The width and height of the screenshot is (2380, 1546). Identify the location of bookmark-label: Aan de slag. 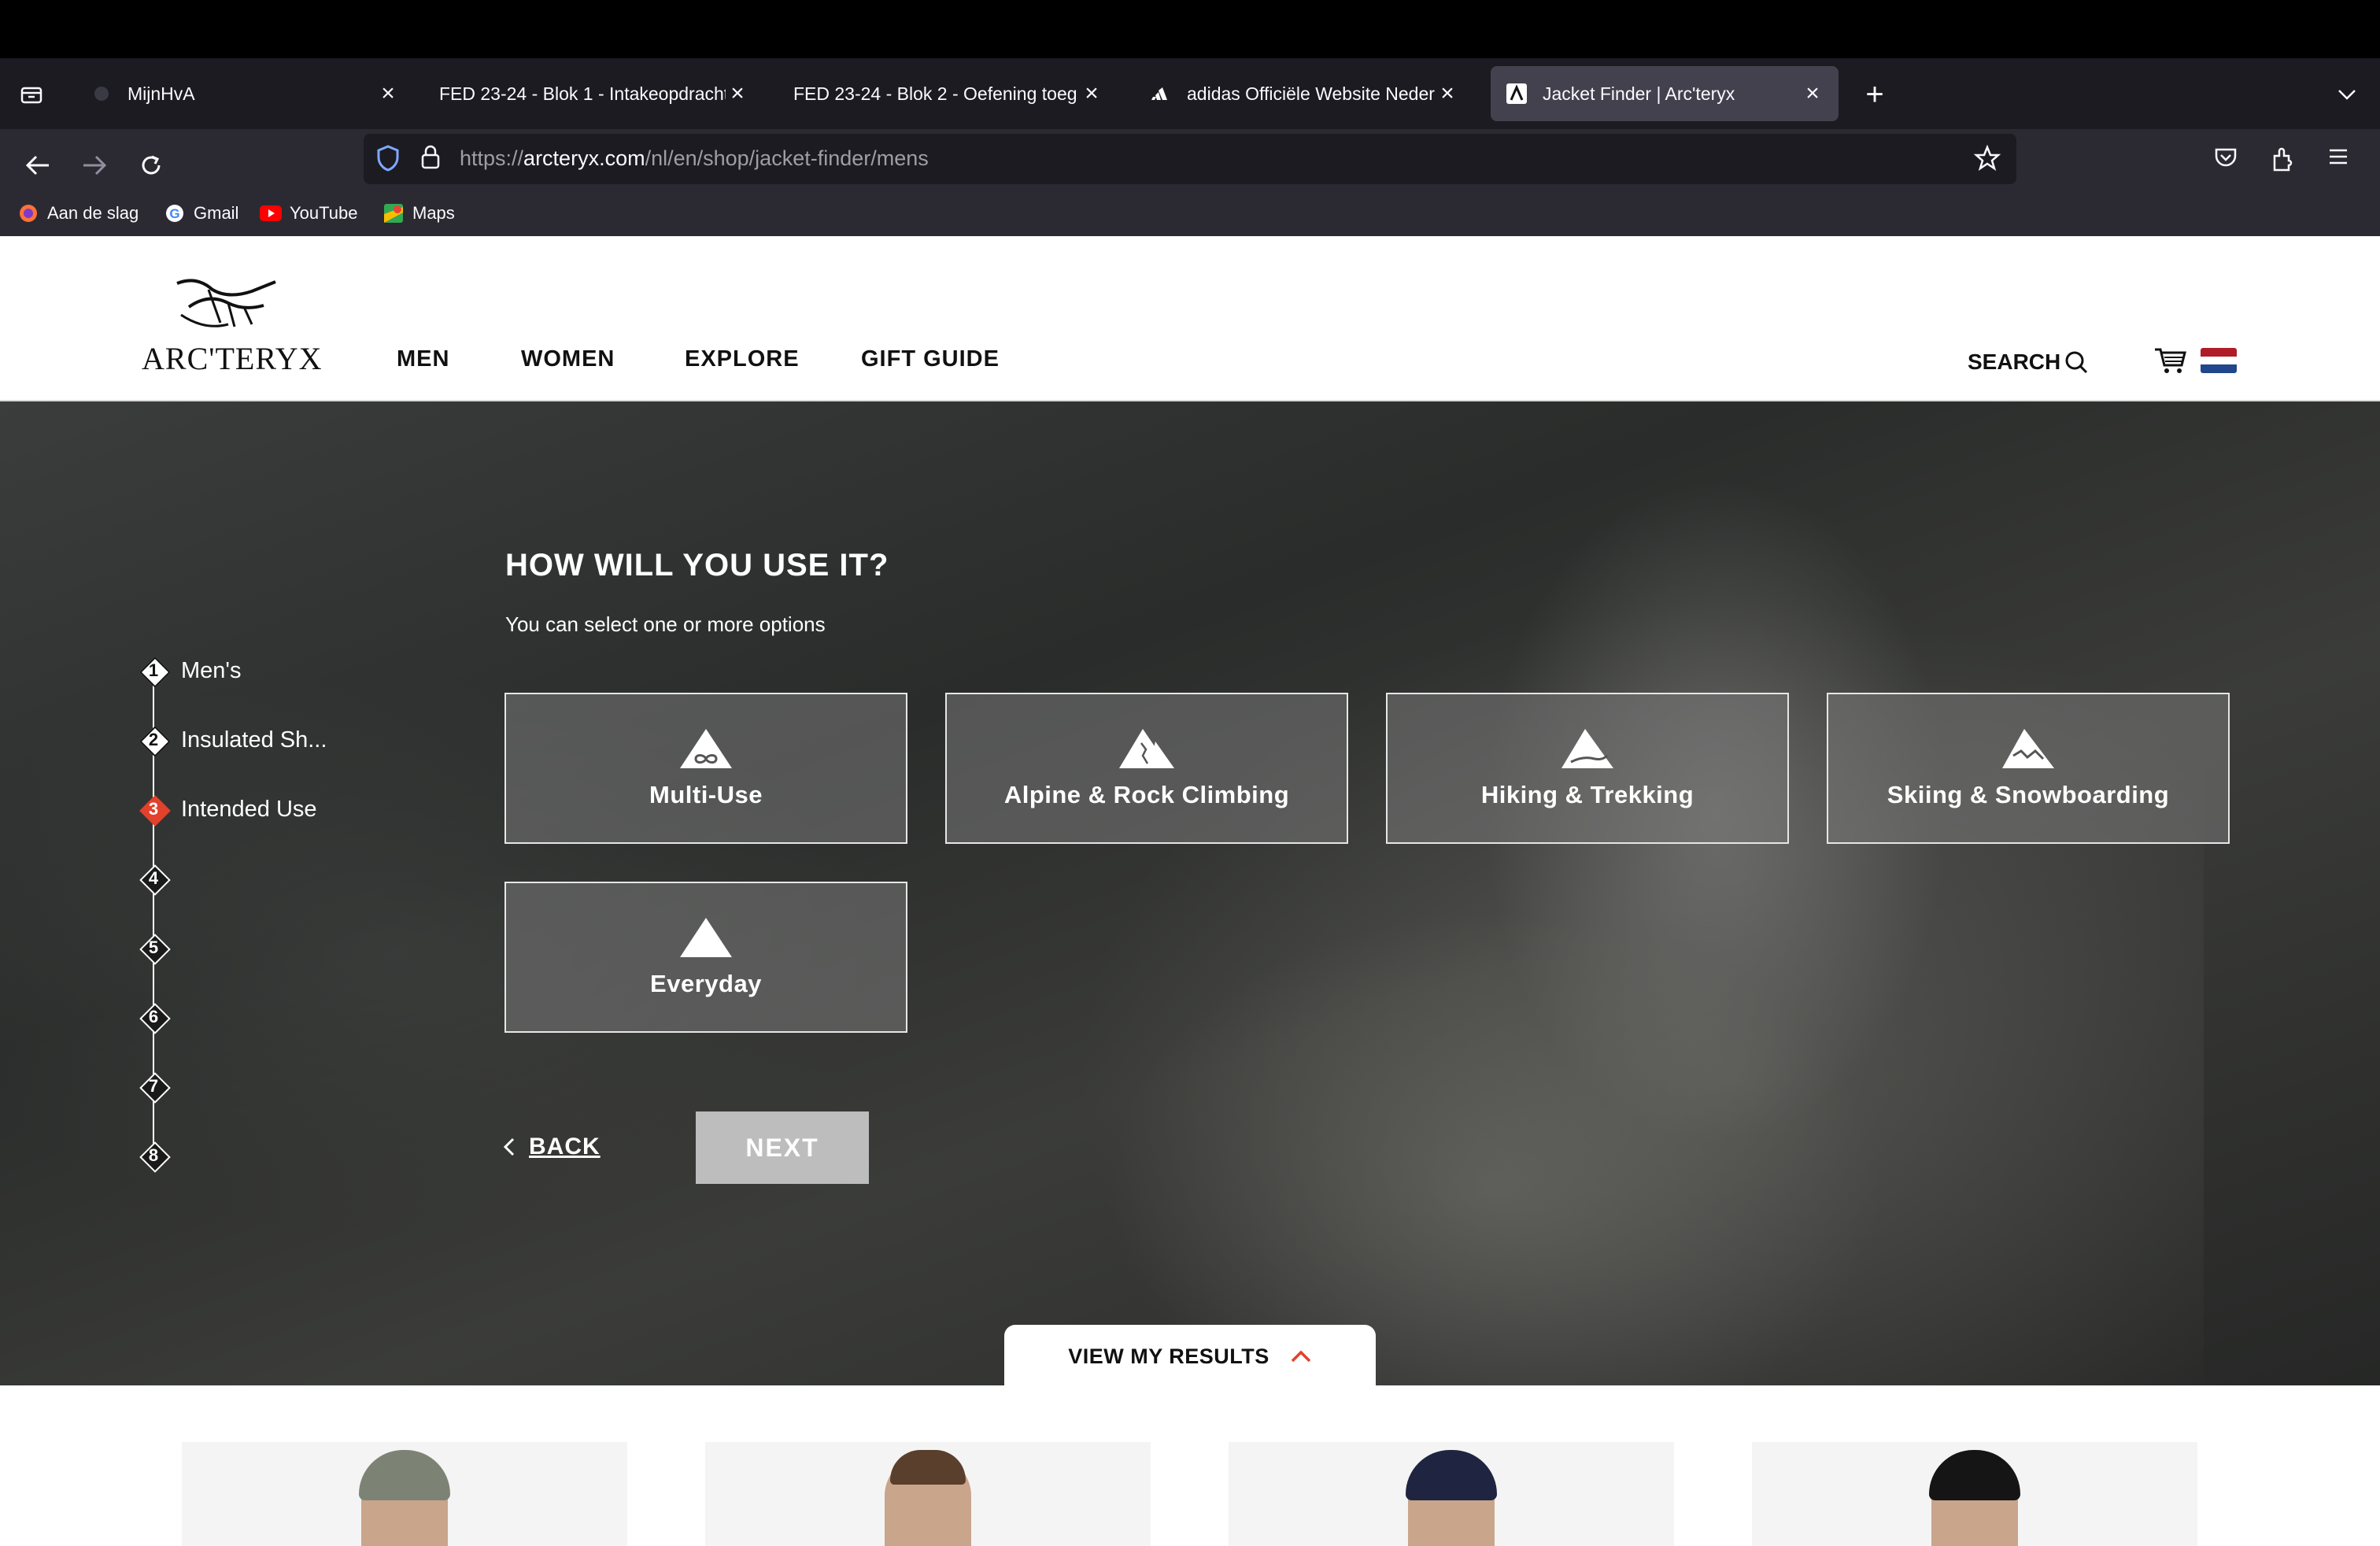
(93, 213).